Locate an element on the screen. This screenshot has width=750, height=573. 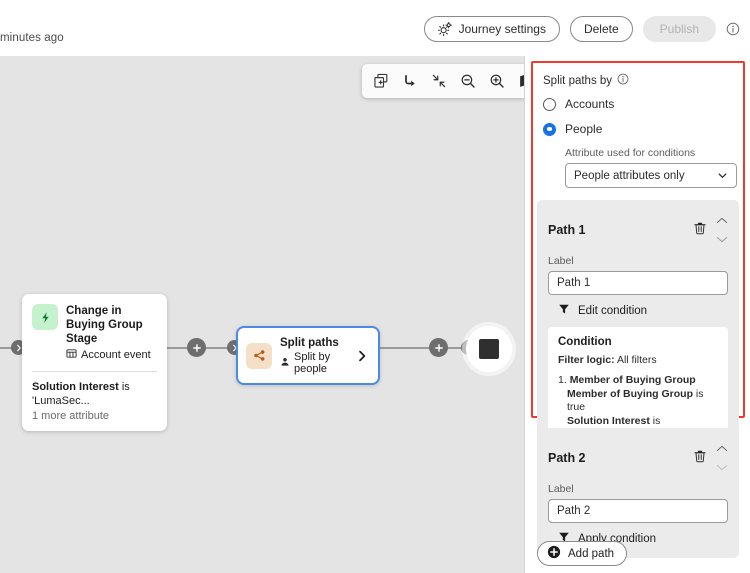
duplicate-icon-button is located at coordinates (380, 81).